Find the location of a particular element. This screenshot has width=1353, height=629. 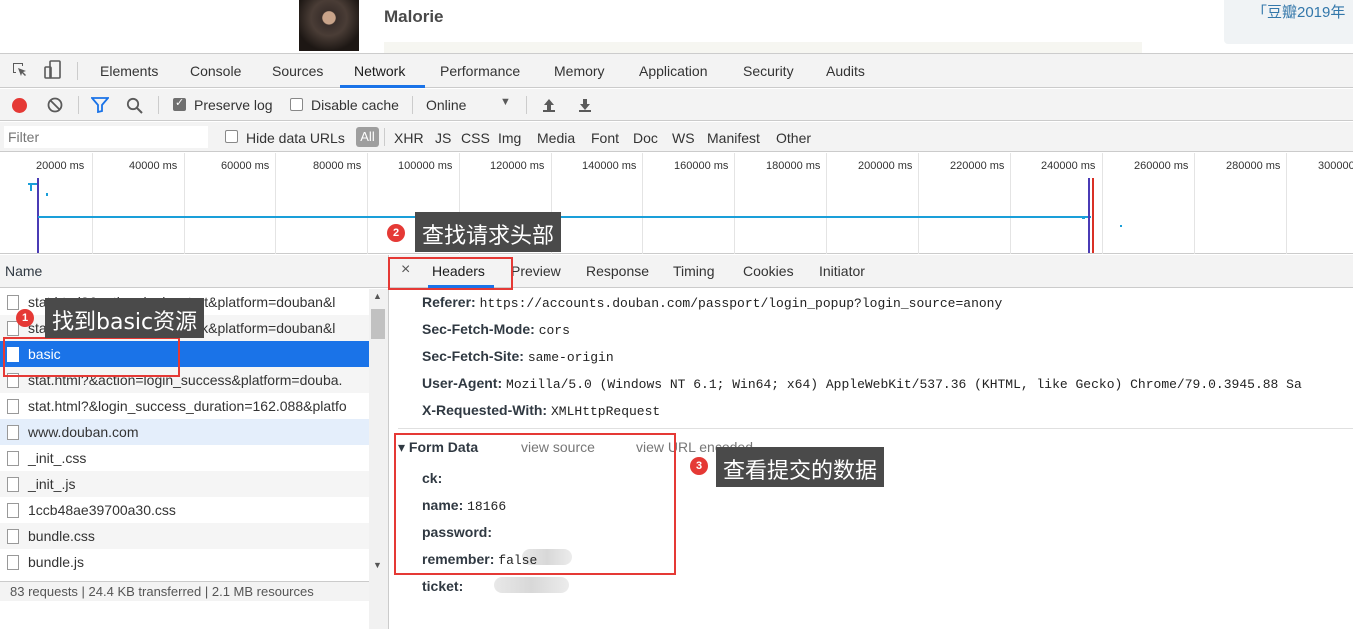

request-row: bundle.css is located at coordinates (184, 536).